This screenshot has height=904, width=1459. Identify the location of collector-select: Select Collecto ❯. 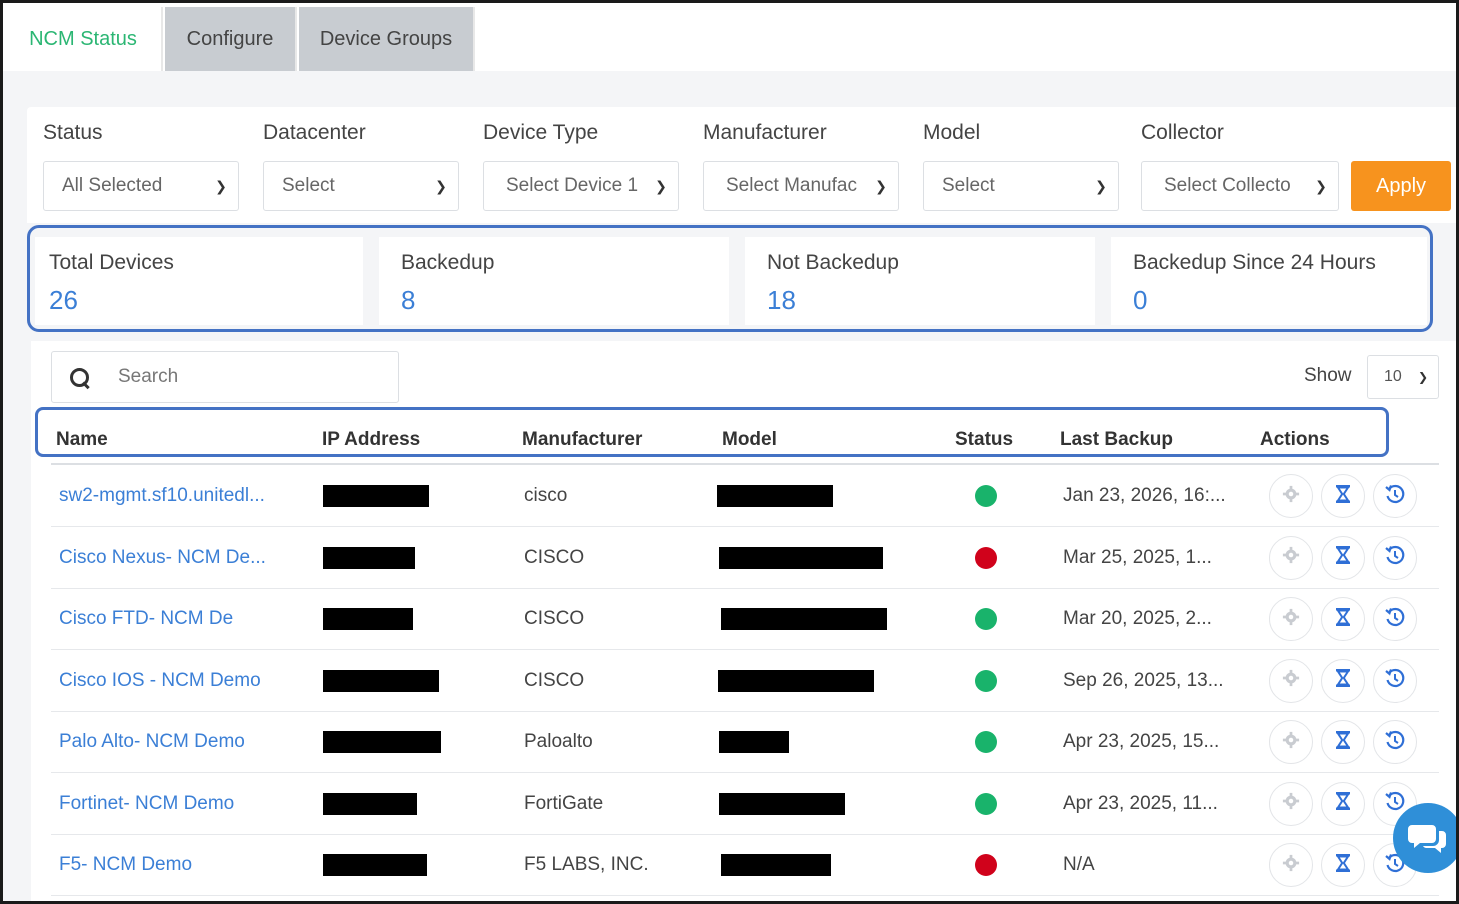
(1240, 186).